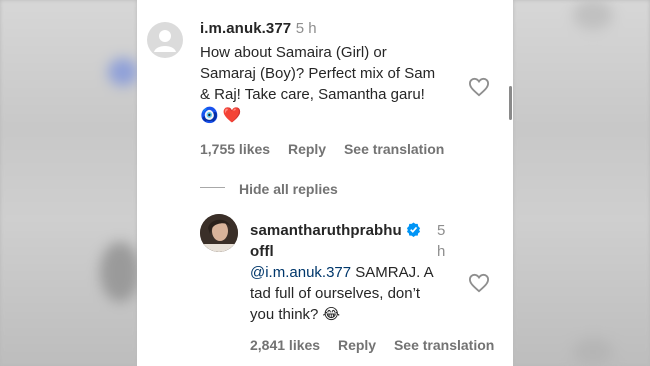 The image size is (650, 366). Describe the element at coordinates (318, 73) in the screenshot. I see `comment-text-line: Samaraj (Boy)? Perfect mix of Sam` at that location.